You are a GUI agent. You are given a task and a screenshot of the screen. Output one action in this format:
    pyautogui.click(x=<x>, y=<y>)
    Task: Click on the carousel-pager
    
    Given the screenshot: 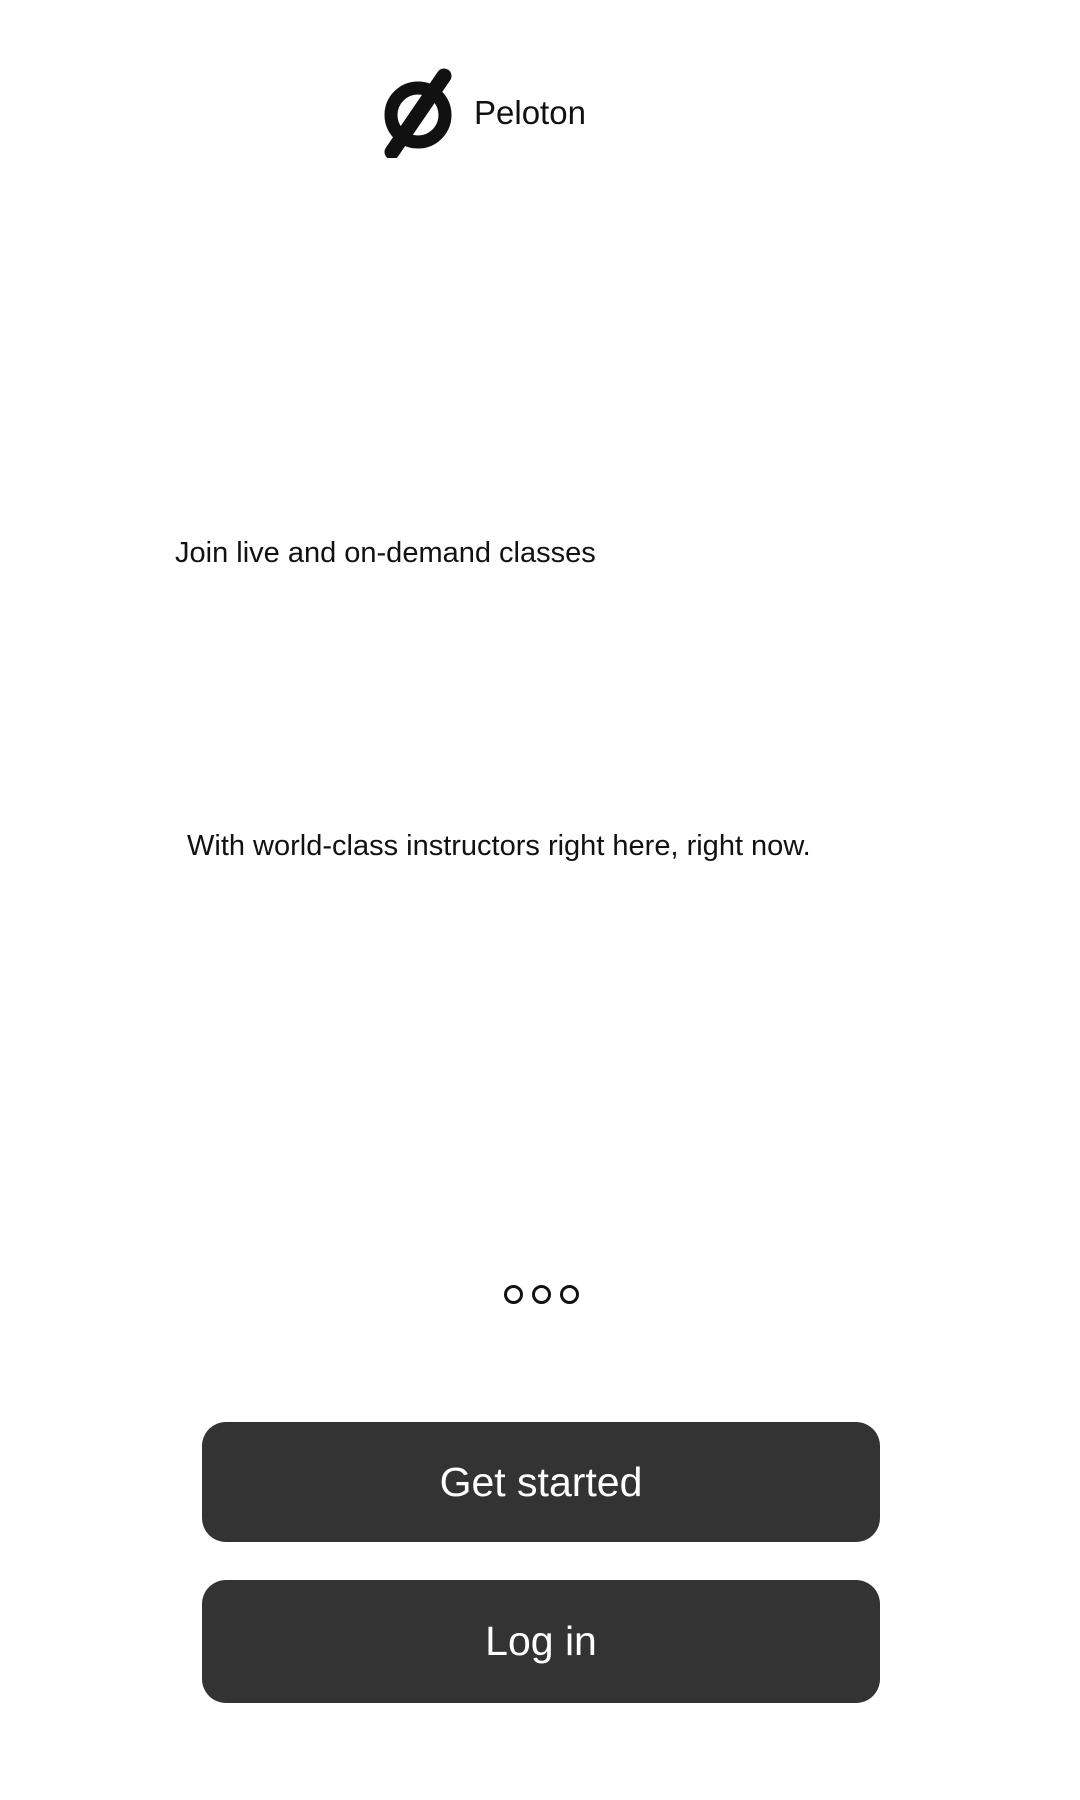 What is the action you would take?
    pyautogui.click(x=540, y=1297)
    